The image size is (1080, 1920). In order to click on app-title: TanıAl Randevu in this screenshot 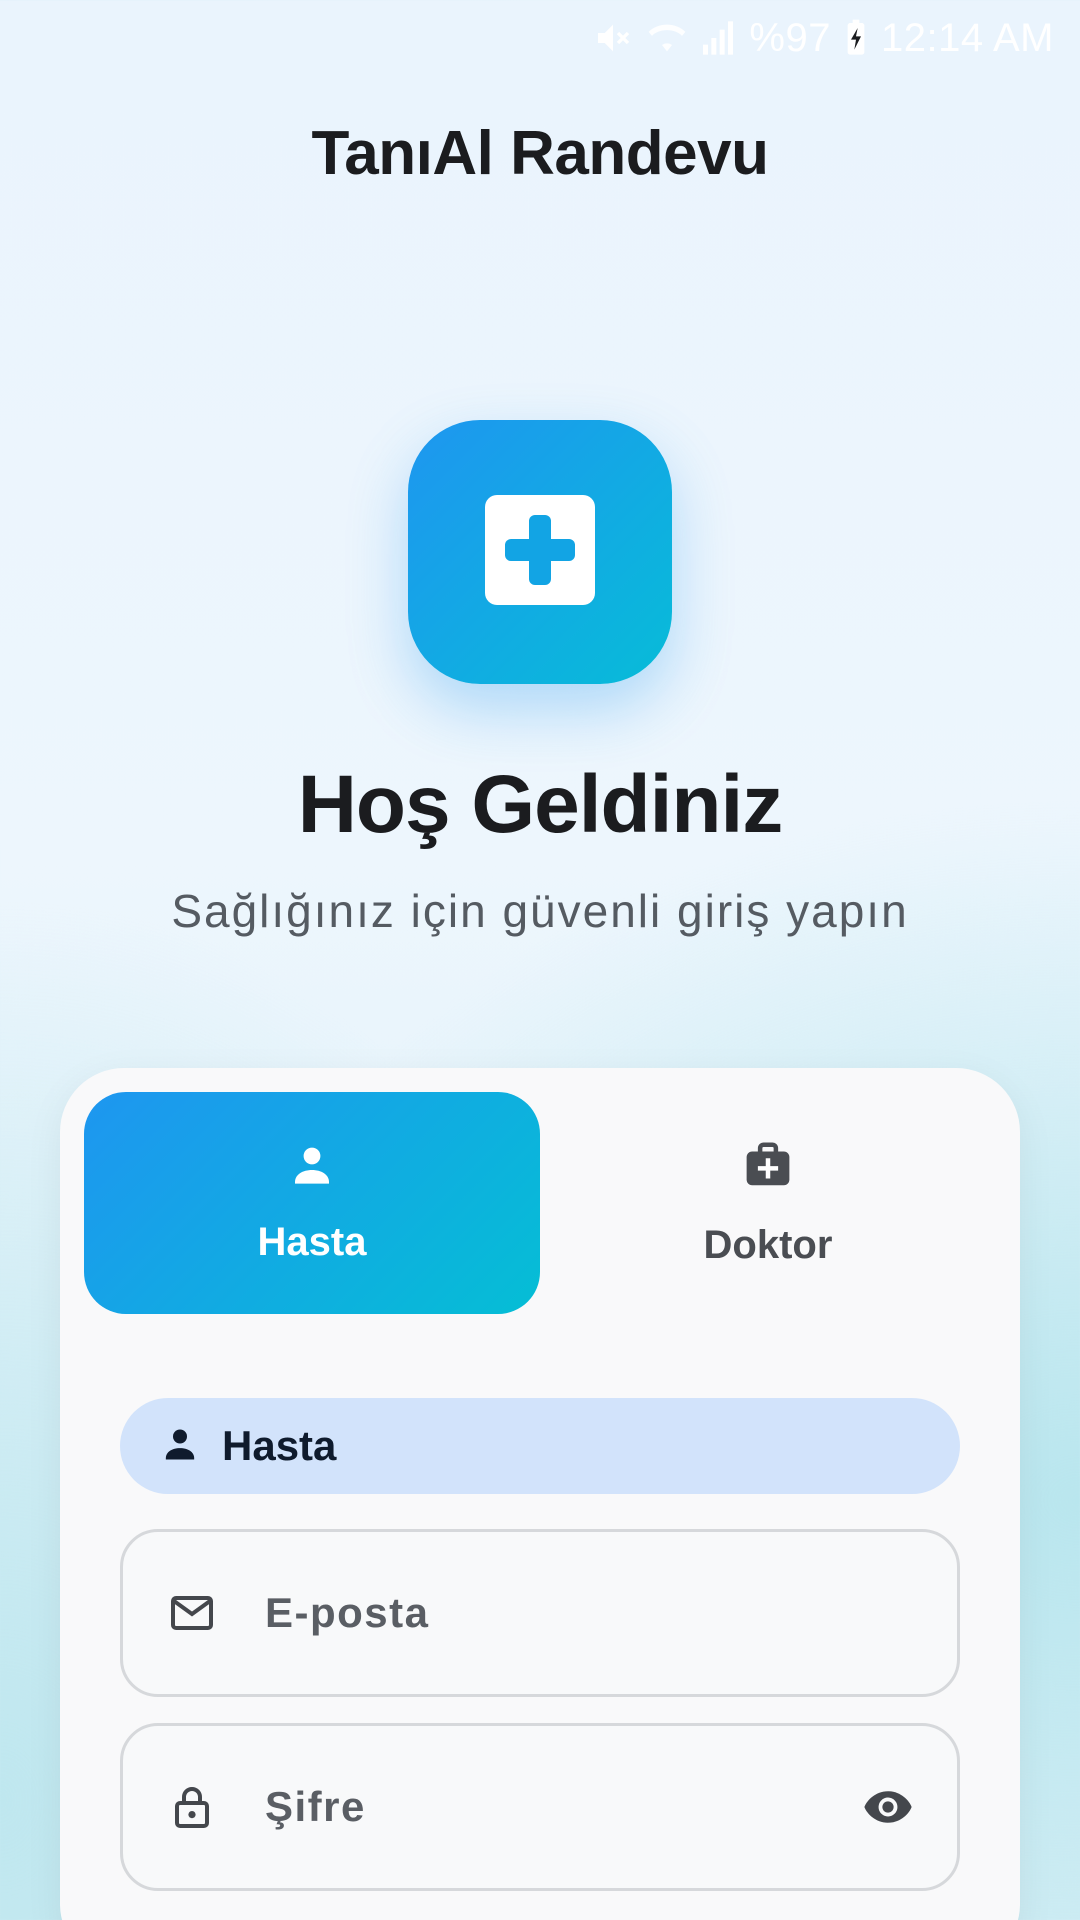, I will do `click(540, 153)`.